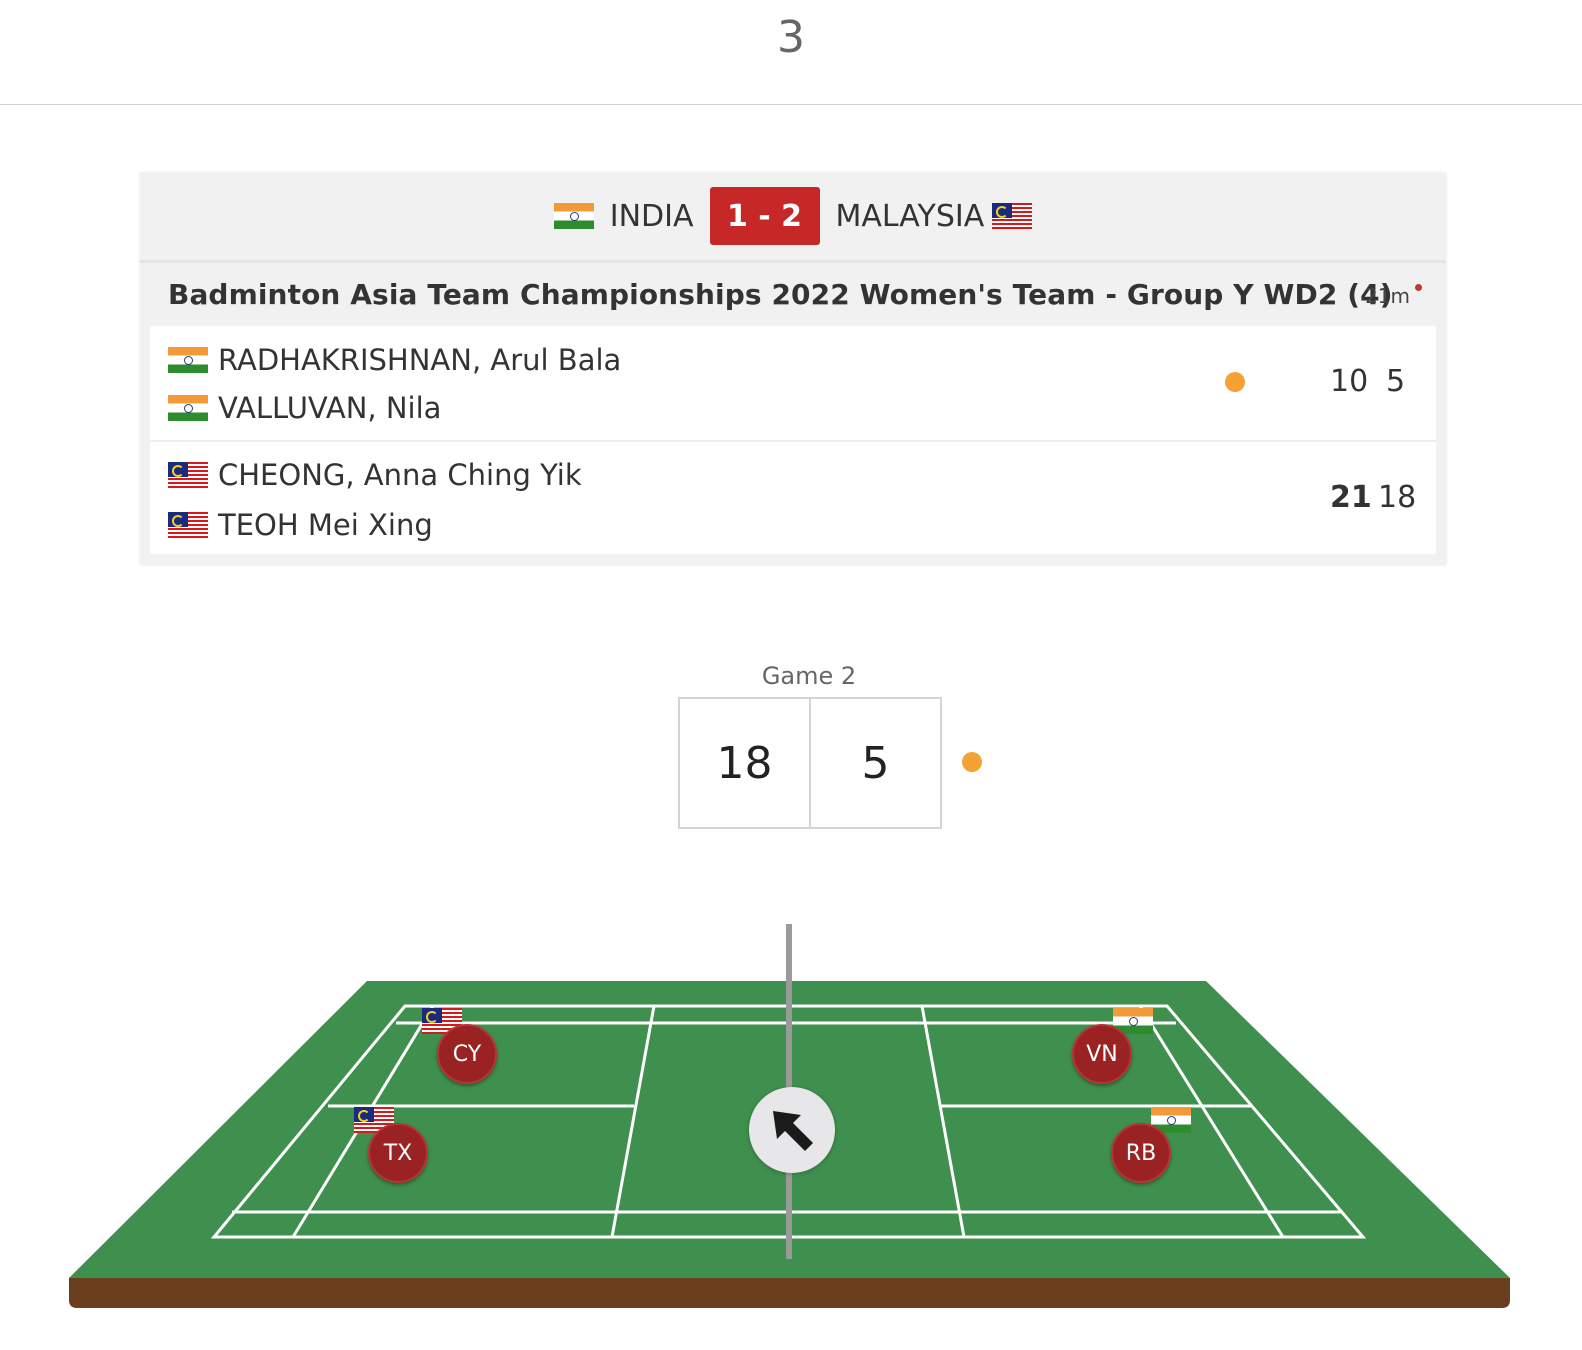  What do you see at coordinates (1397, 497) in the screenshot?
I see `set-score: 18` at bounding box center [1397, 497].